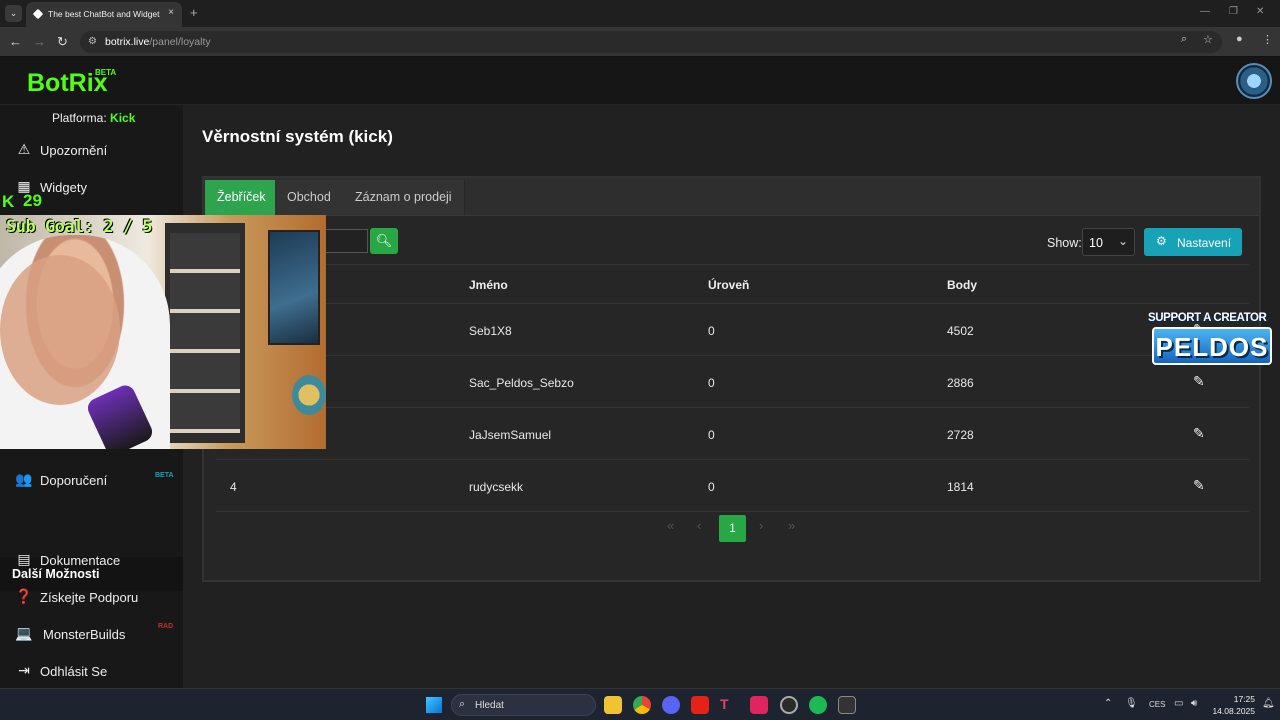  What do you see at coordinates (79, 227) in the screenshot?
I see `sub-goal-text: Sub Goal: 2 / 5` at bounding box center [79, 227].